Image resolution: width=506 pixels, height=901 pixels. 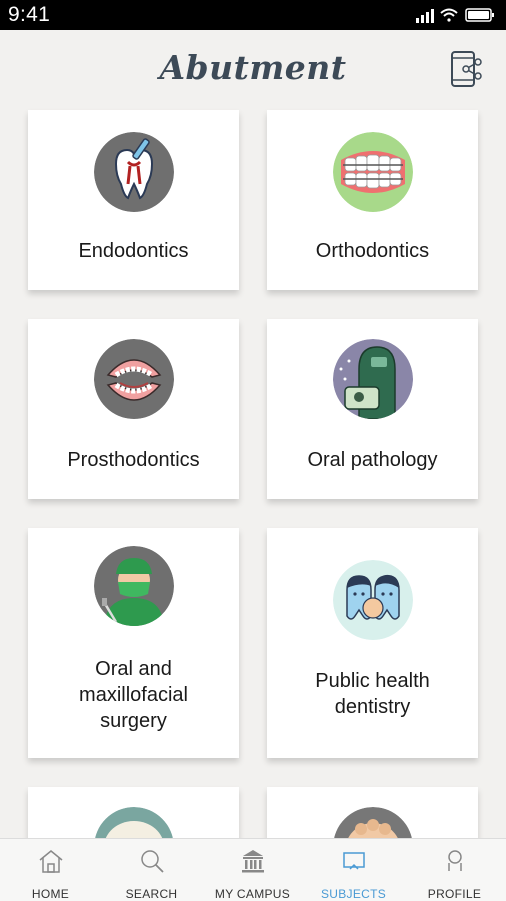 I want to click on subject-label: Prosthodontics, so click(x=133, y=460).